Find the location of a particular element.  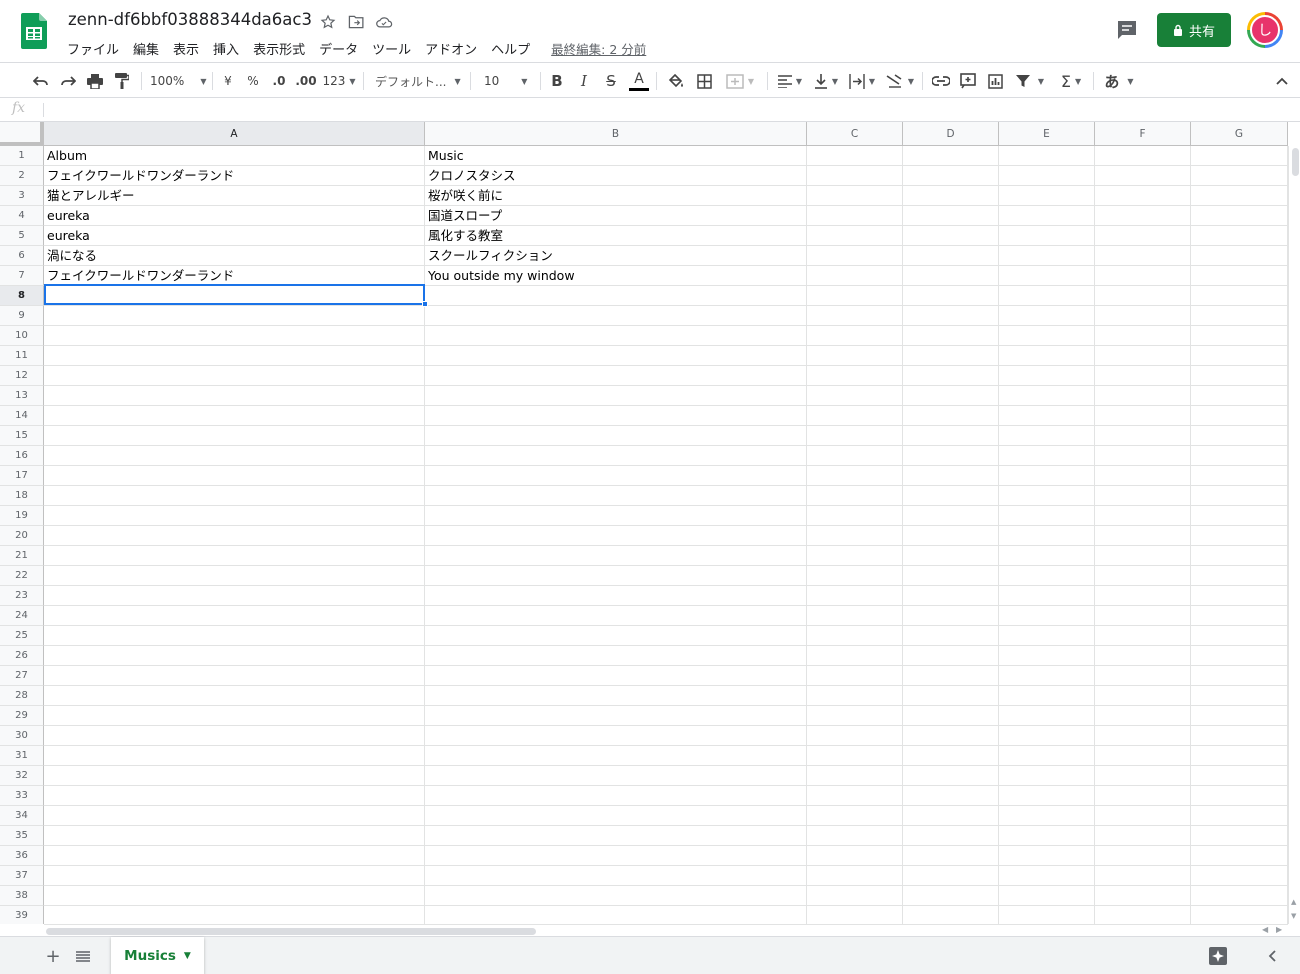

cell-b7: You outside my window is located at coordinates (615, 276).